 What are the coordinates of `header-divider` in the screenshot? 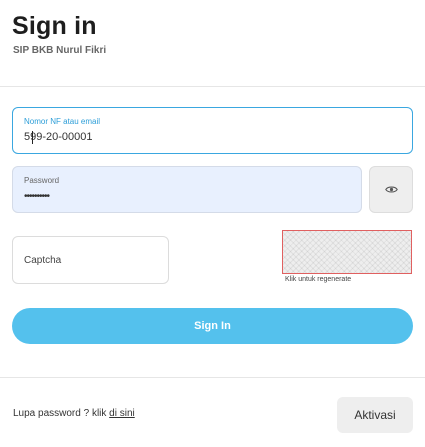 It's located at (212, 86).